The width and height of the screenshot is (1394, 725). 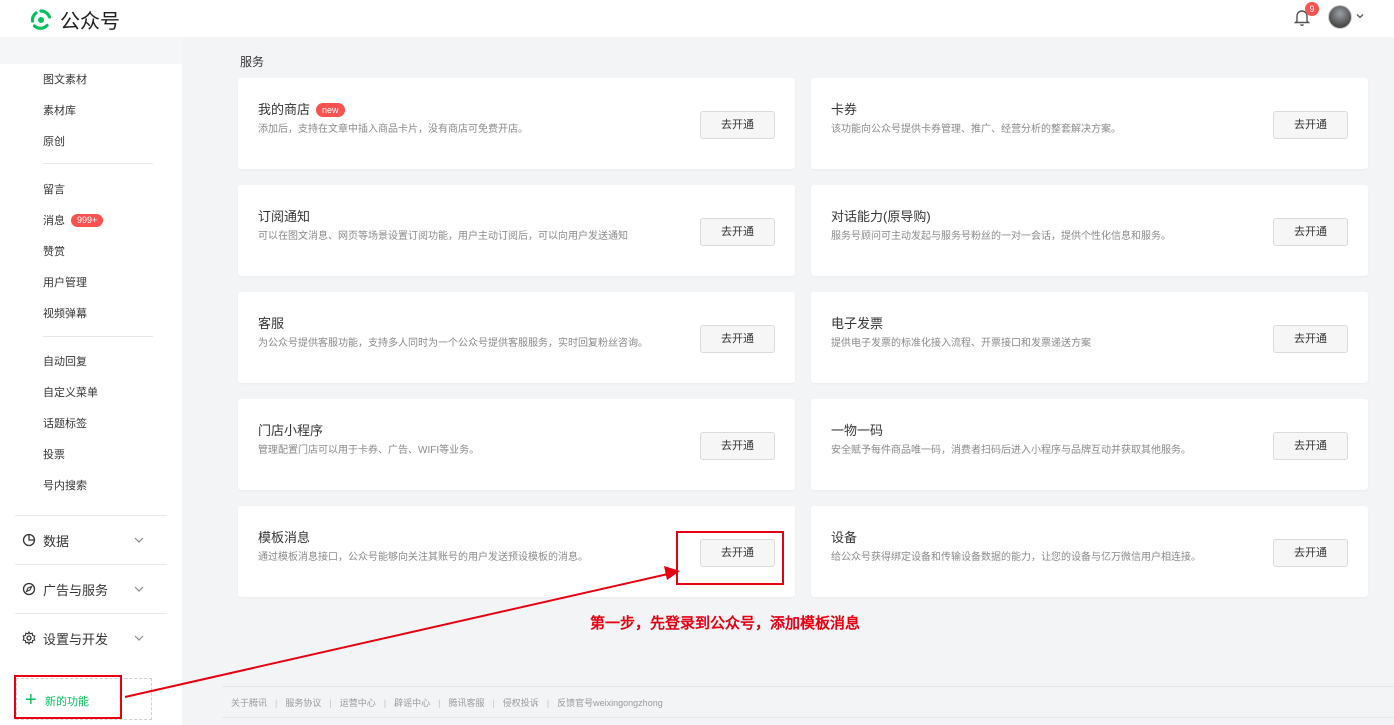 I want to click on sidebar-item-article-materials: 图文素材, so click(x=65, y=79).